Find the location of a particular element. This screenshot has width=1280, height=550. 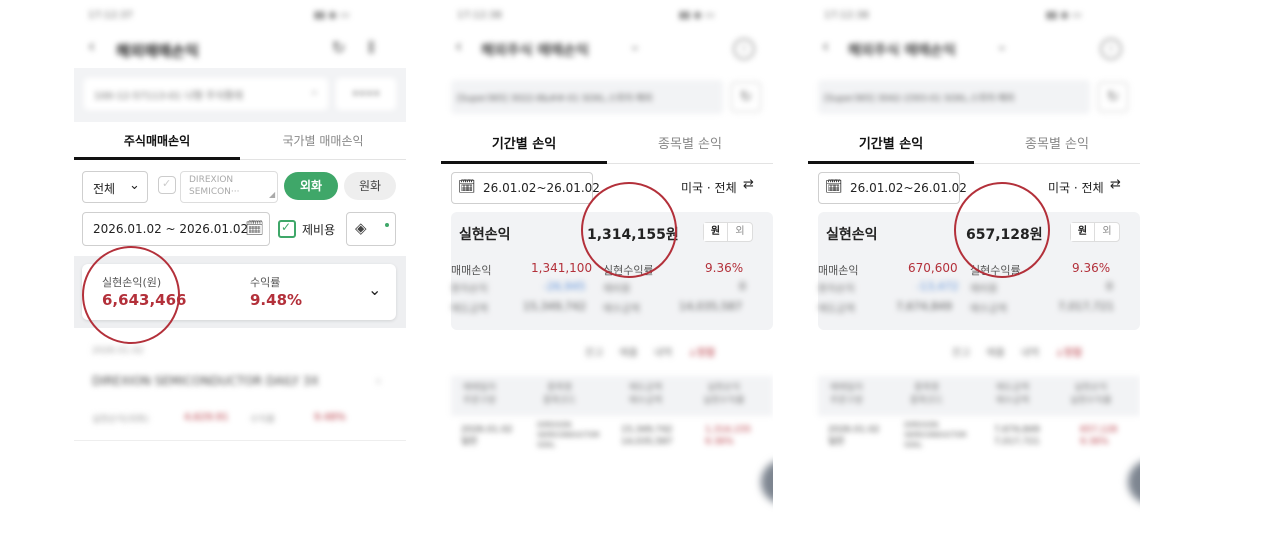

table-cell: 1,314,155 9.36% is located at coordinates (728, 436).